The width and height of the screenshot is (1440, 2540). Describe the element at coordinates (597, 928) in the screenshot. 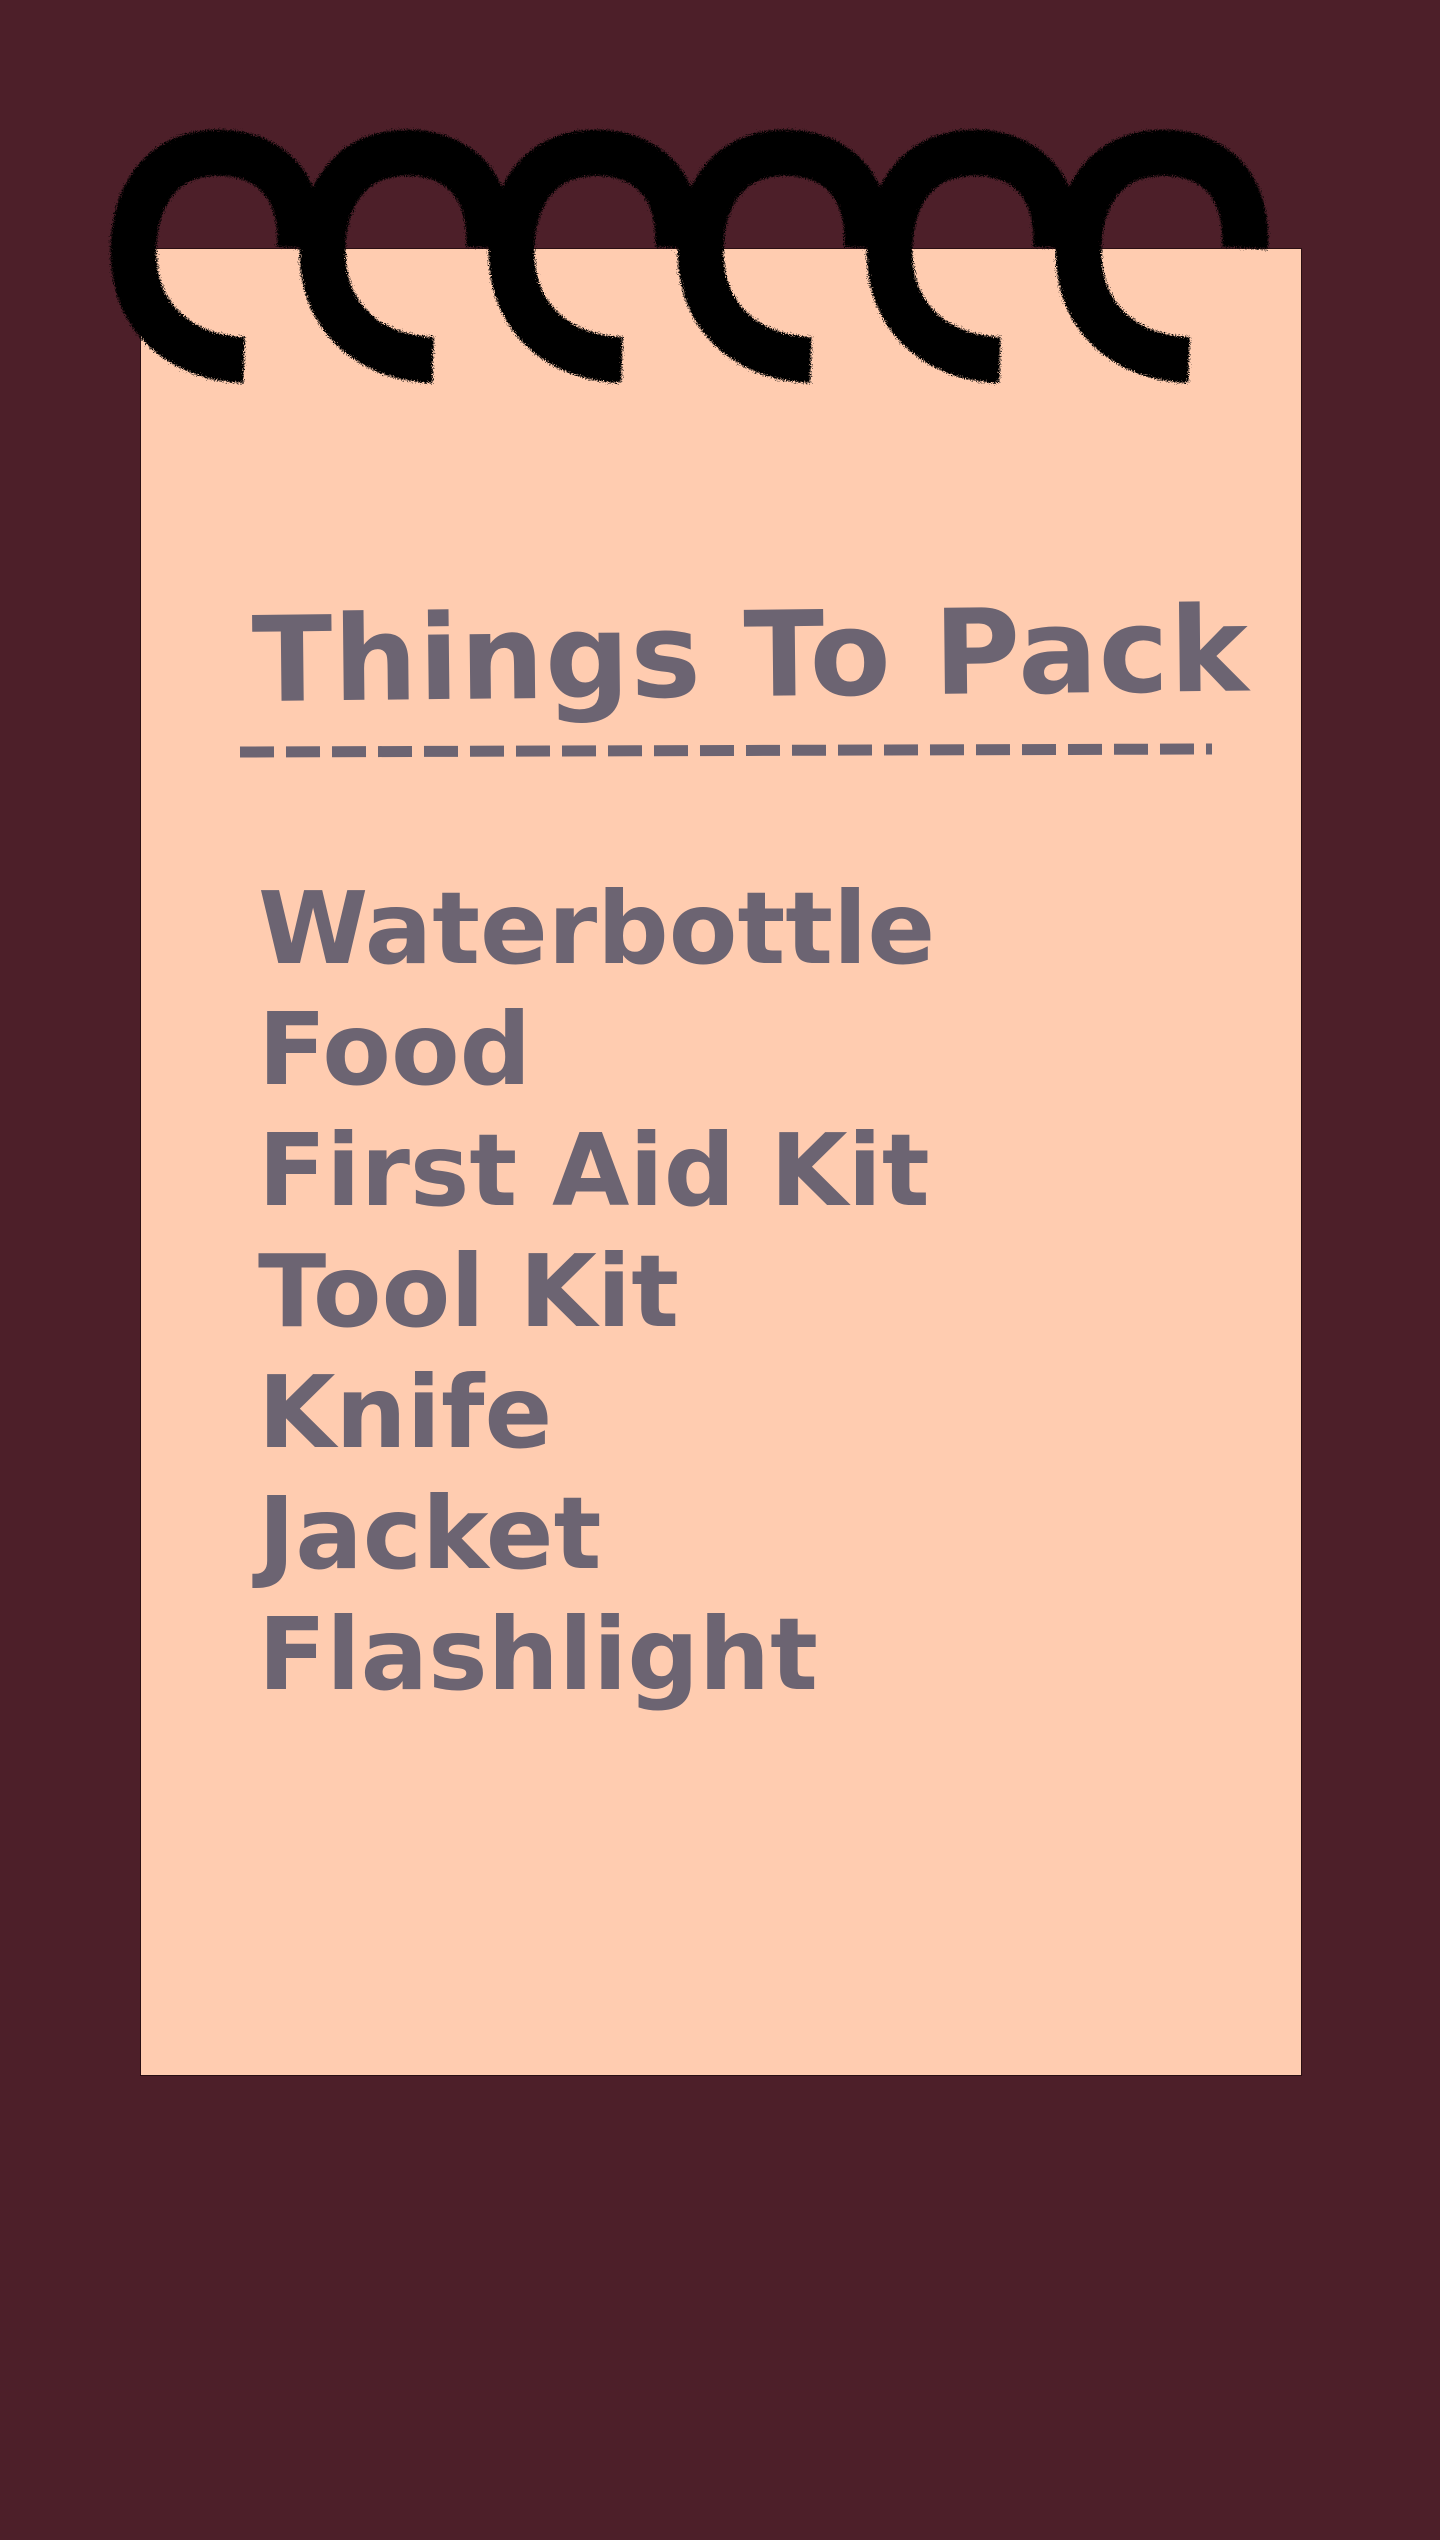

I see `list-item: Waterbottle` at that location.